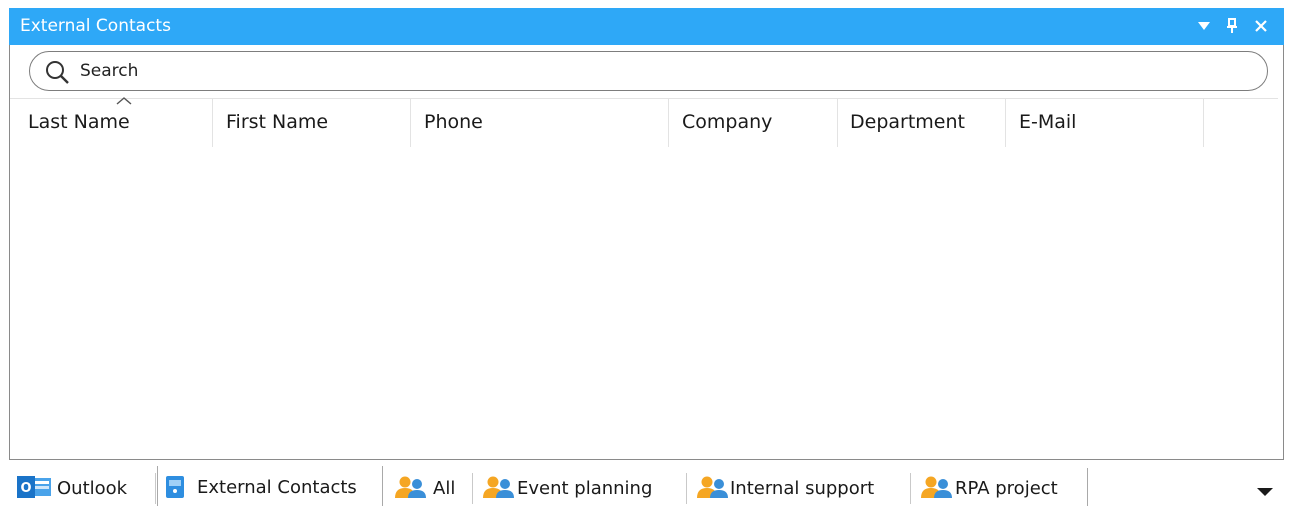 The image size is (1289, 506). What do you see at coordinates (727, 122) in the screenshot?
I see `column-label: Company` at bounding box center [727, 122].